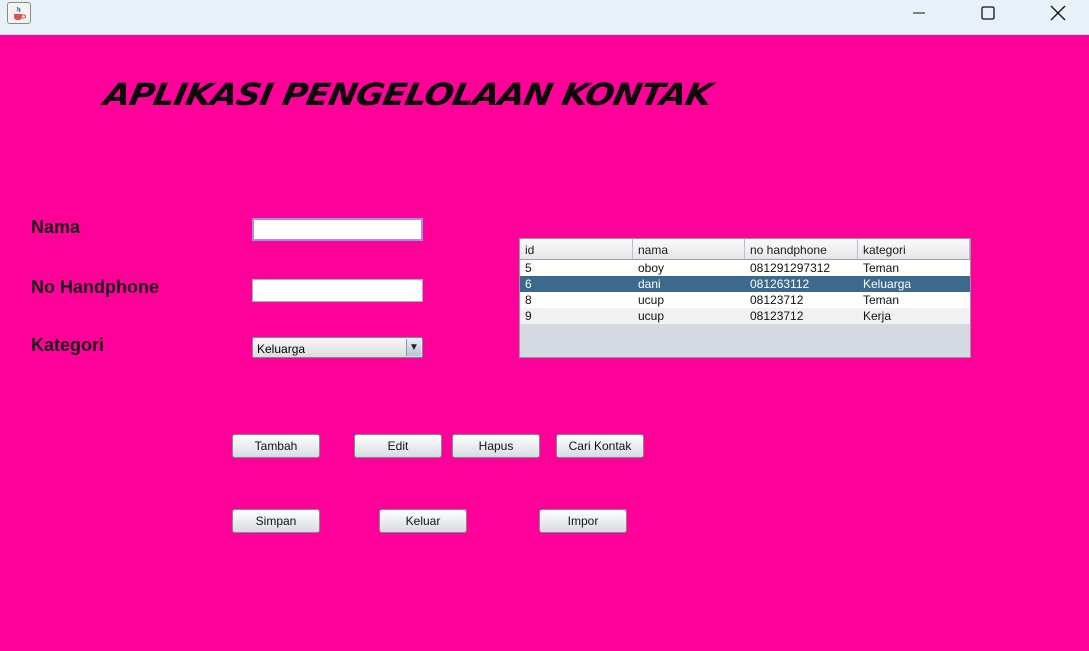 The image size is (1089, 651). I want to click on cell-id: 8, so click(528, 300).